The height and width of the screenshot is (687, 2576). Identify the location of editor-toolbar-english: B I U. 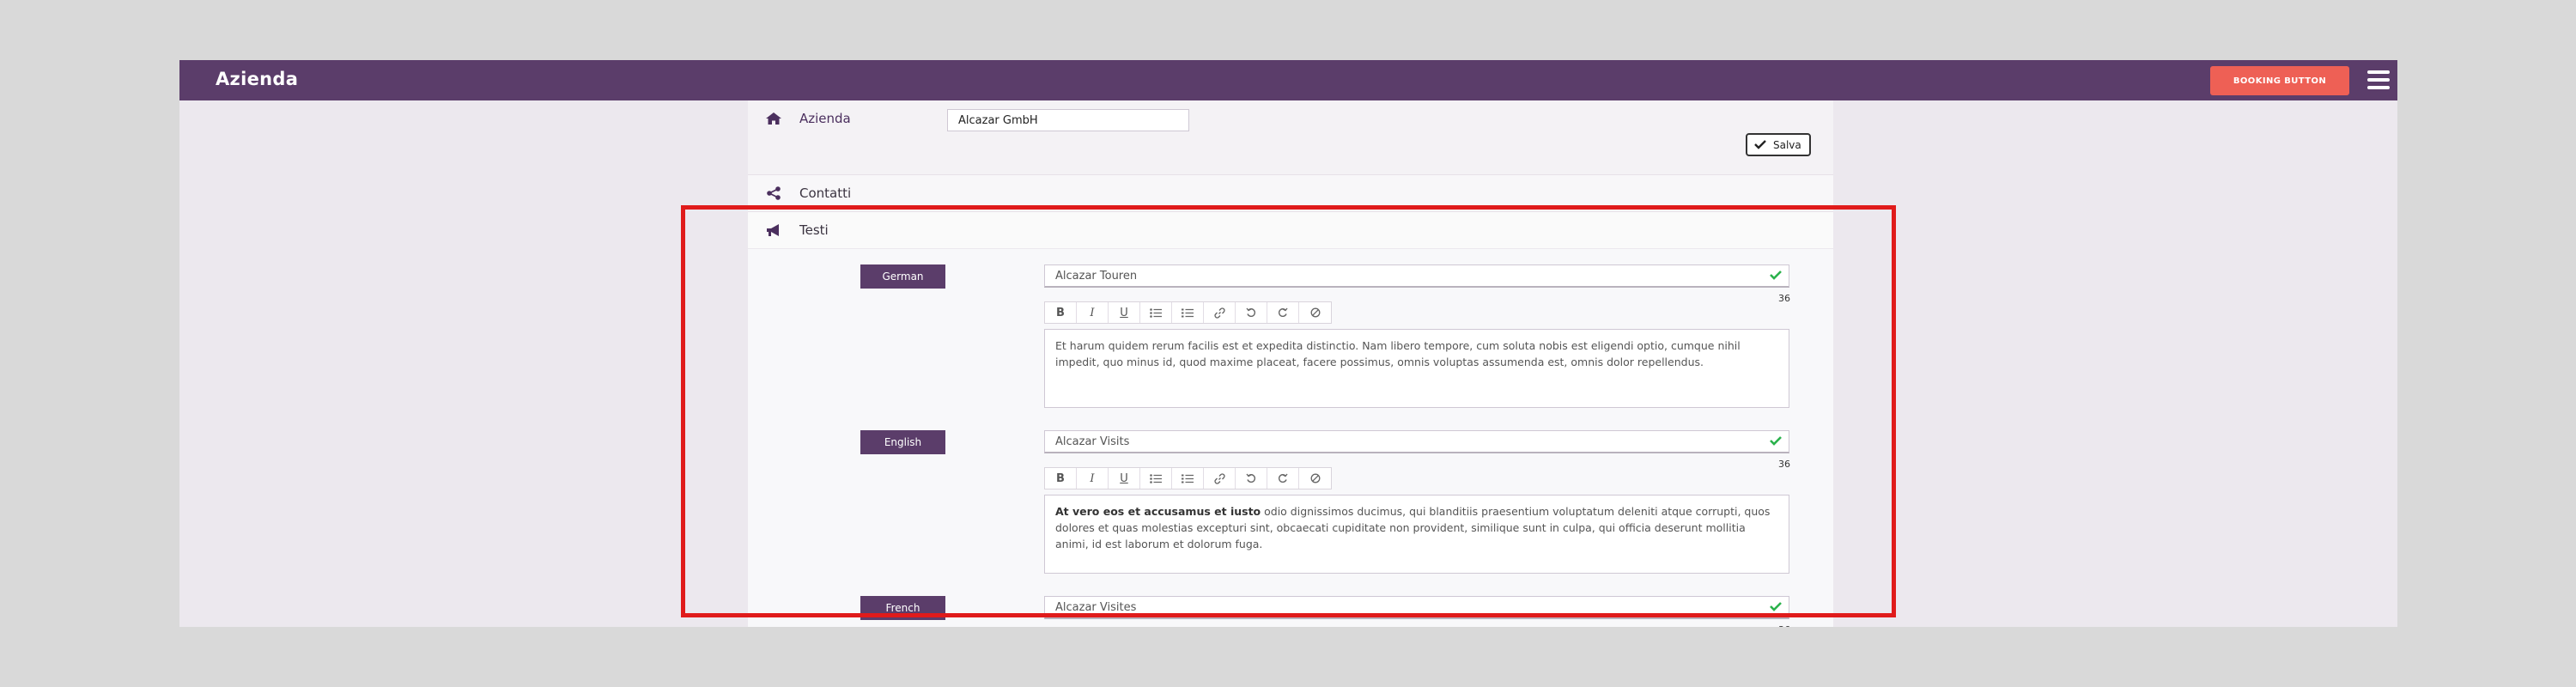
(1188, 478).